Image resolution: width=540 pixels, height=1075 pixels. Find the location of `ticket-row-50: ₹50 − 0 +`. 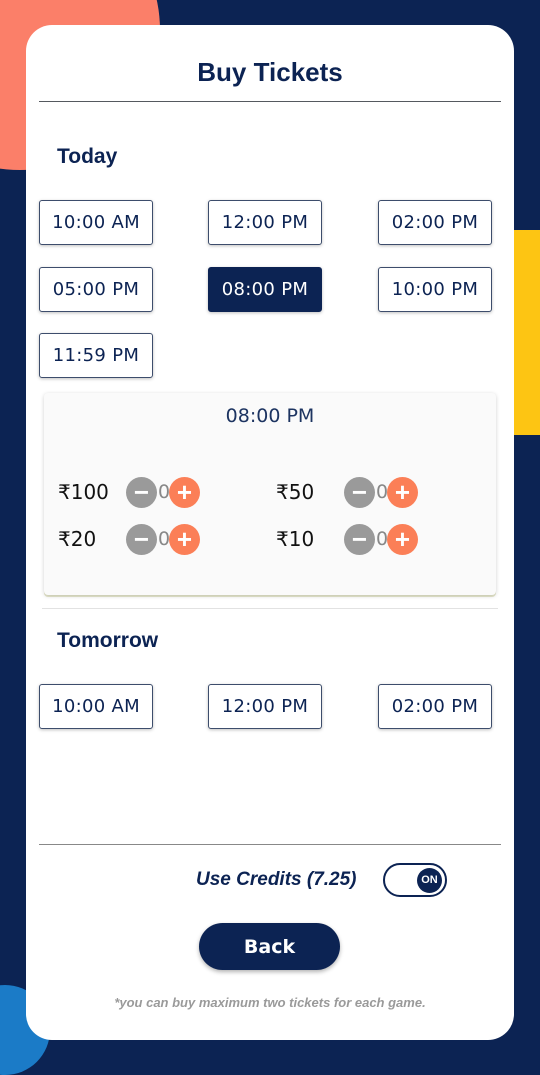

ticket-row-50: ₹50 − 0 + is located at coordinates (347, 492).